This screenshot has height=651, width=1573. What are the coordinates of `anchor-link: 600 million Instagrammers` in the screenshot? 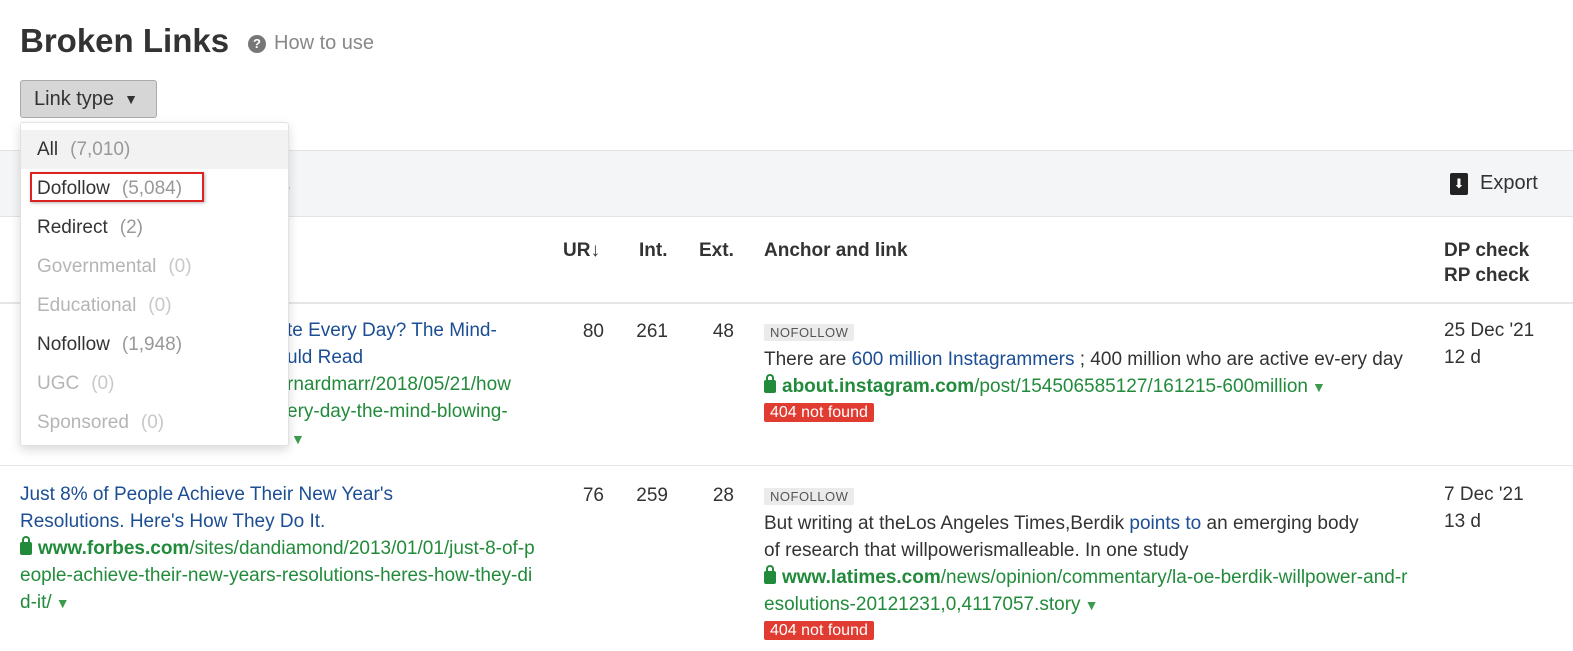 It's located at (963, 359).